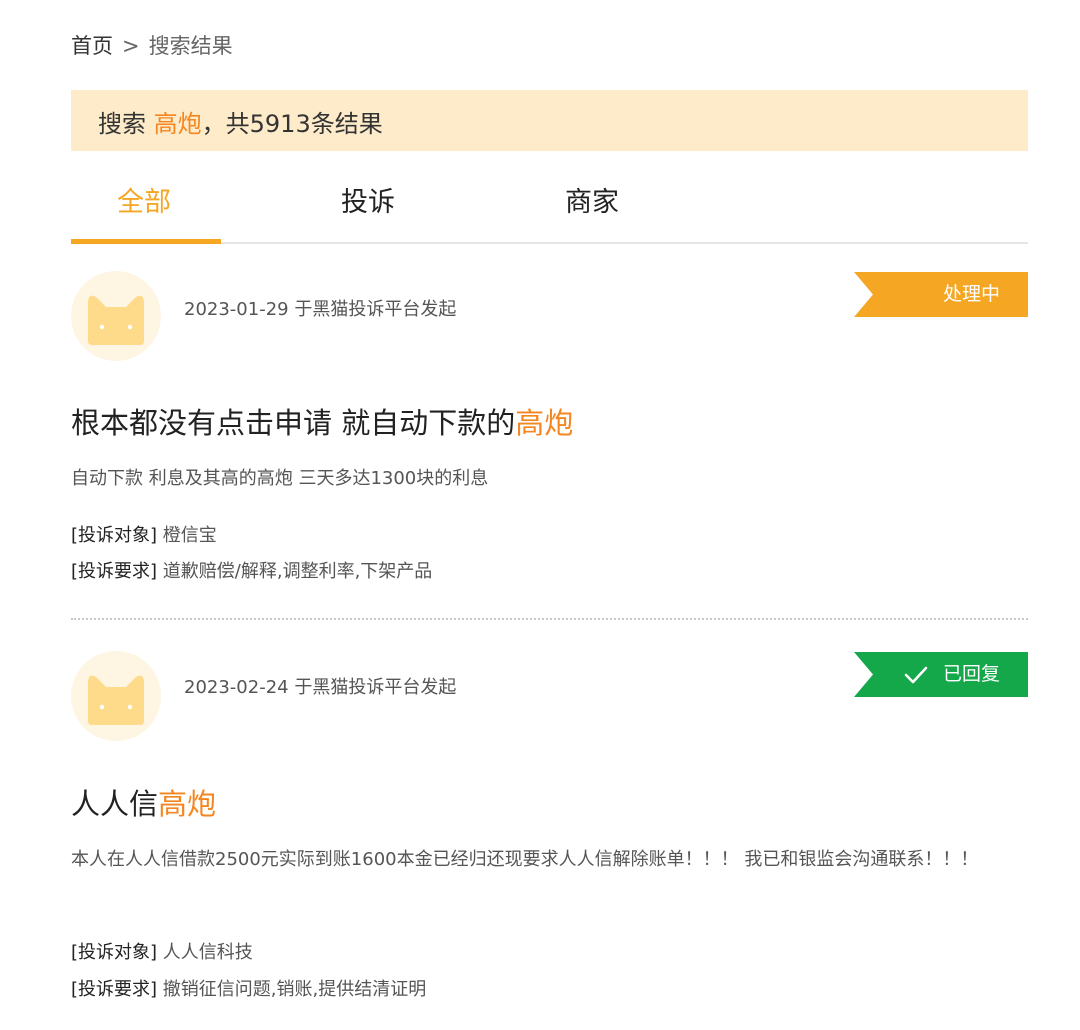 The image size is (1080, 1030). What do you see at coordinates (297, 571) in the screenshot?
I see `complaint-demand-value: 道歉赔偿/解释,调整利率,下架产品` at bounding box center [297, 571].